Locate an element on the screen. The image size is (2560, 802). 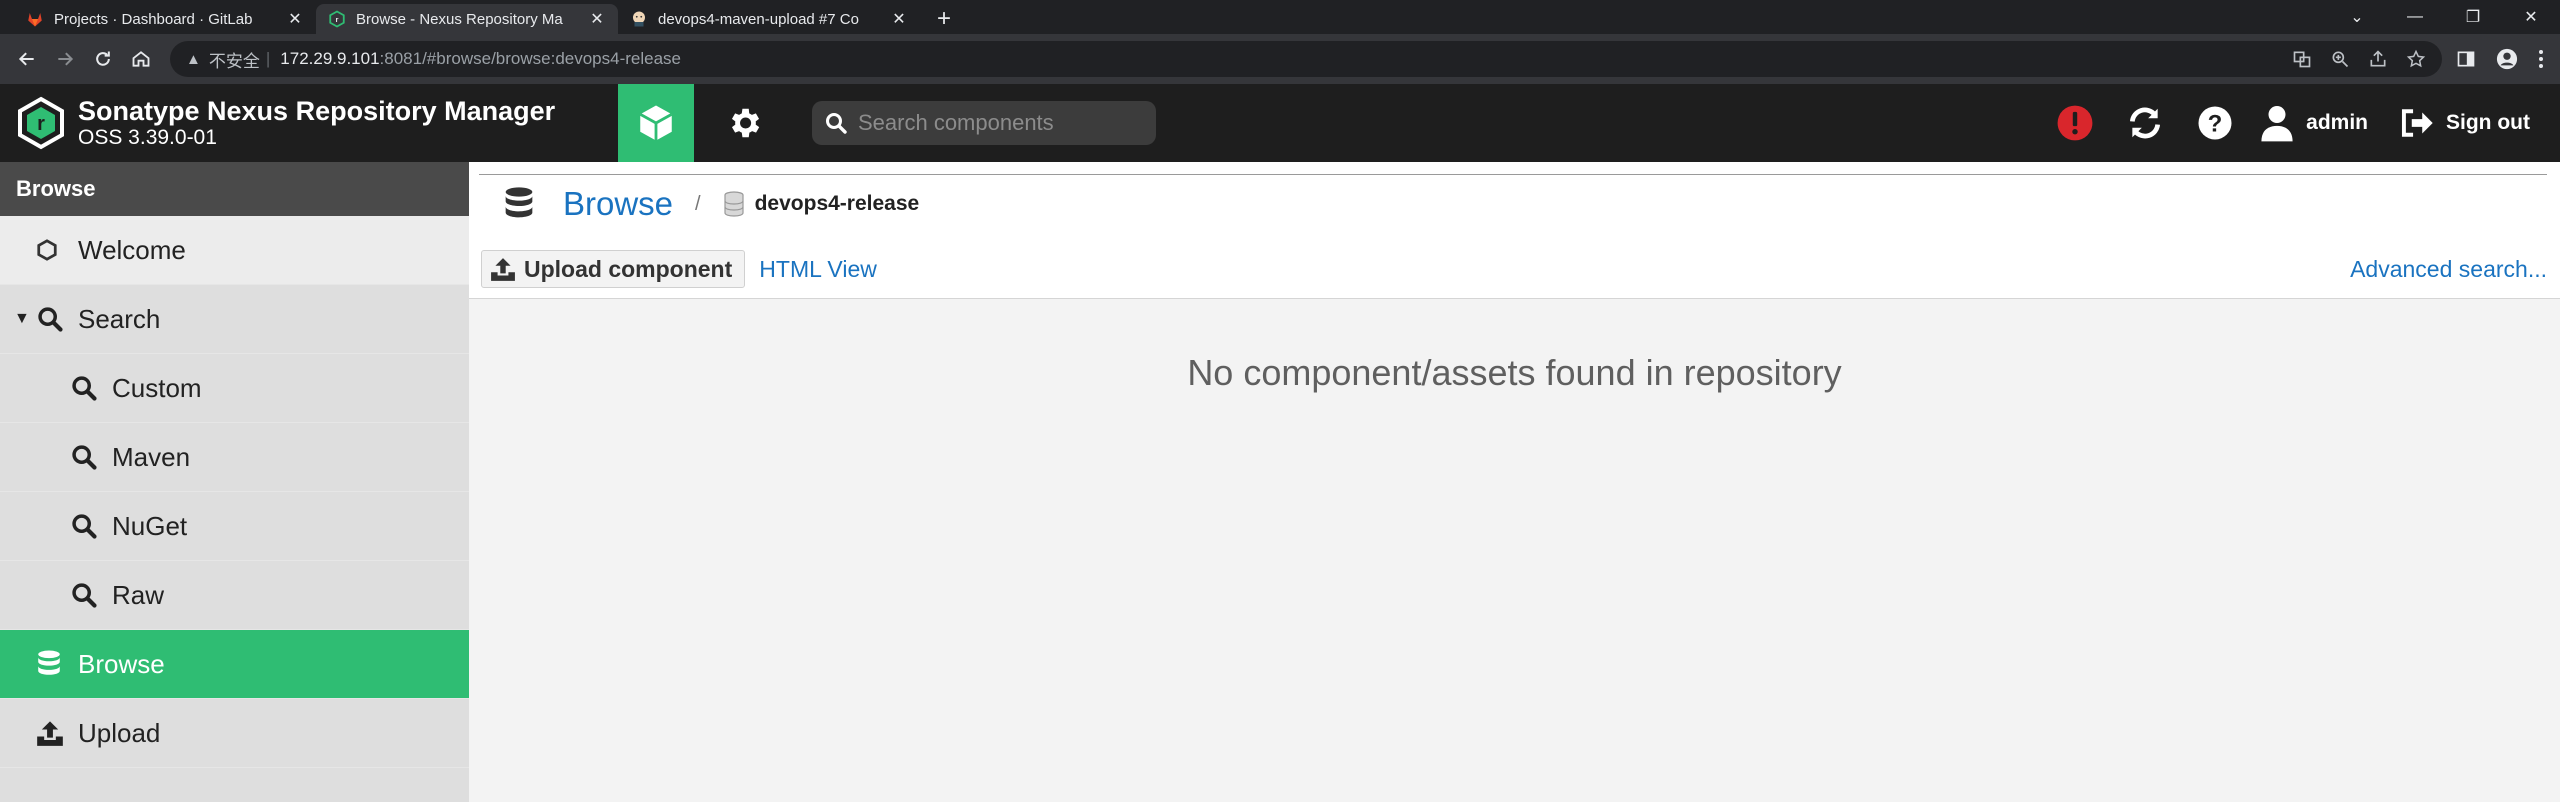
nexus-icon: r is located at coordinates (337, 19).